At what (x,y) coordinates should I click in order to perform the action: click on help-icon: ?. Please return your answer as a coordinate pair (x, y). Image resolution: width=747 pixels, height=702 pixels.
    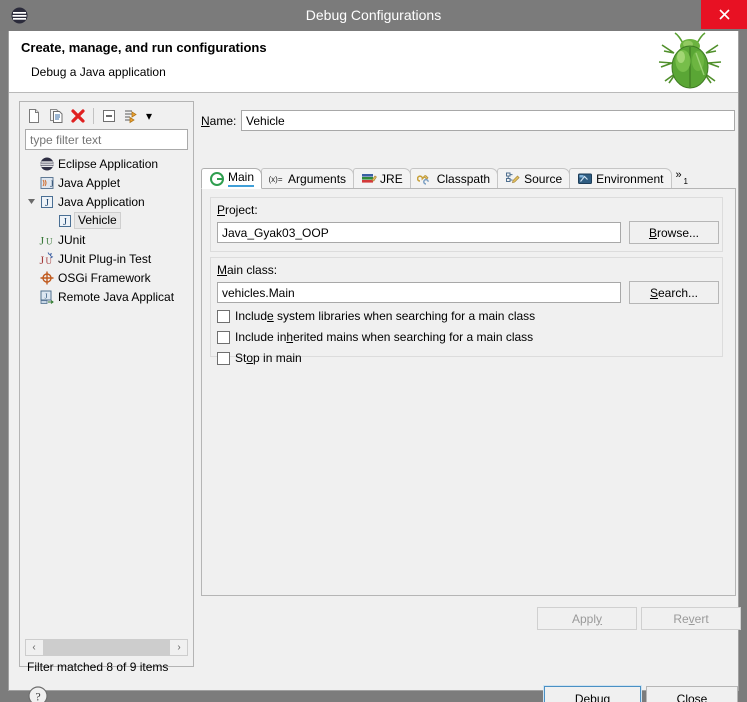
    Looking at the image, I should click on (38, 693).